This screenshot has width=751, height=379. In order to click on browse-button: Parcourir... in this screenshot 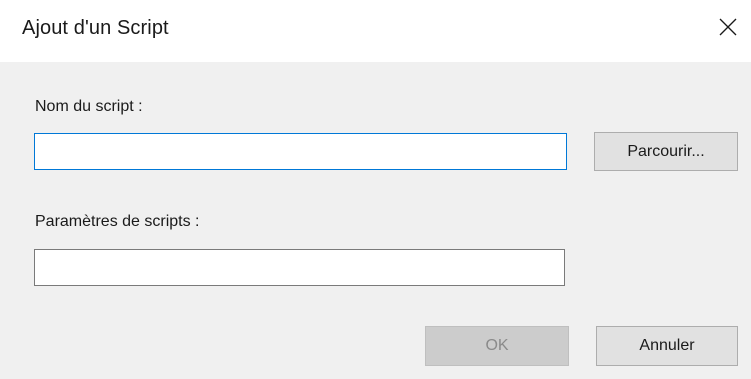, I will do `click(666, 151)`.